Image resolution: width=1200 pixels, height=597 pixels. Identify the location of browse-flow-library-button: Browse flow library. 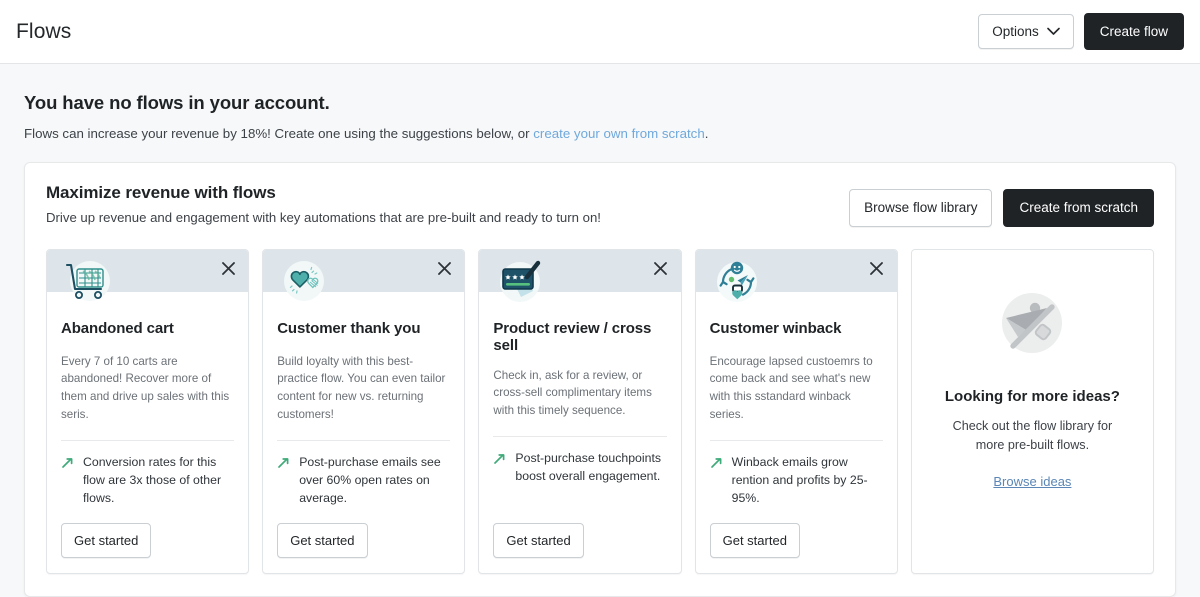
(921, 208).